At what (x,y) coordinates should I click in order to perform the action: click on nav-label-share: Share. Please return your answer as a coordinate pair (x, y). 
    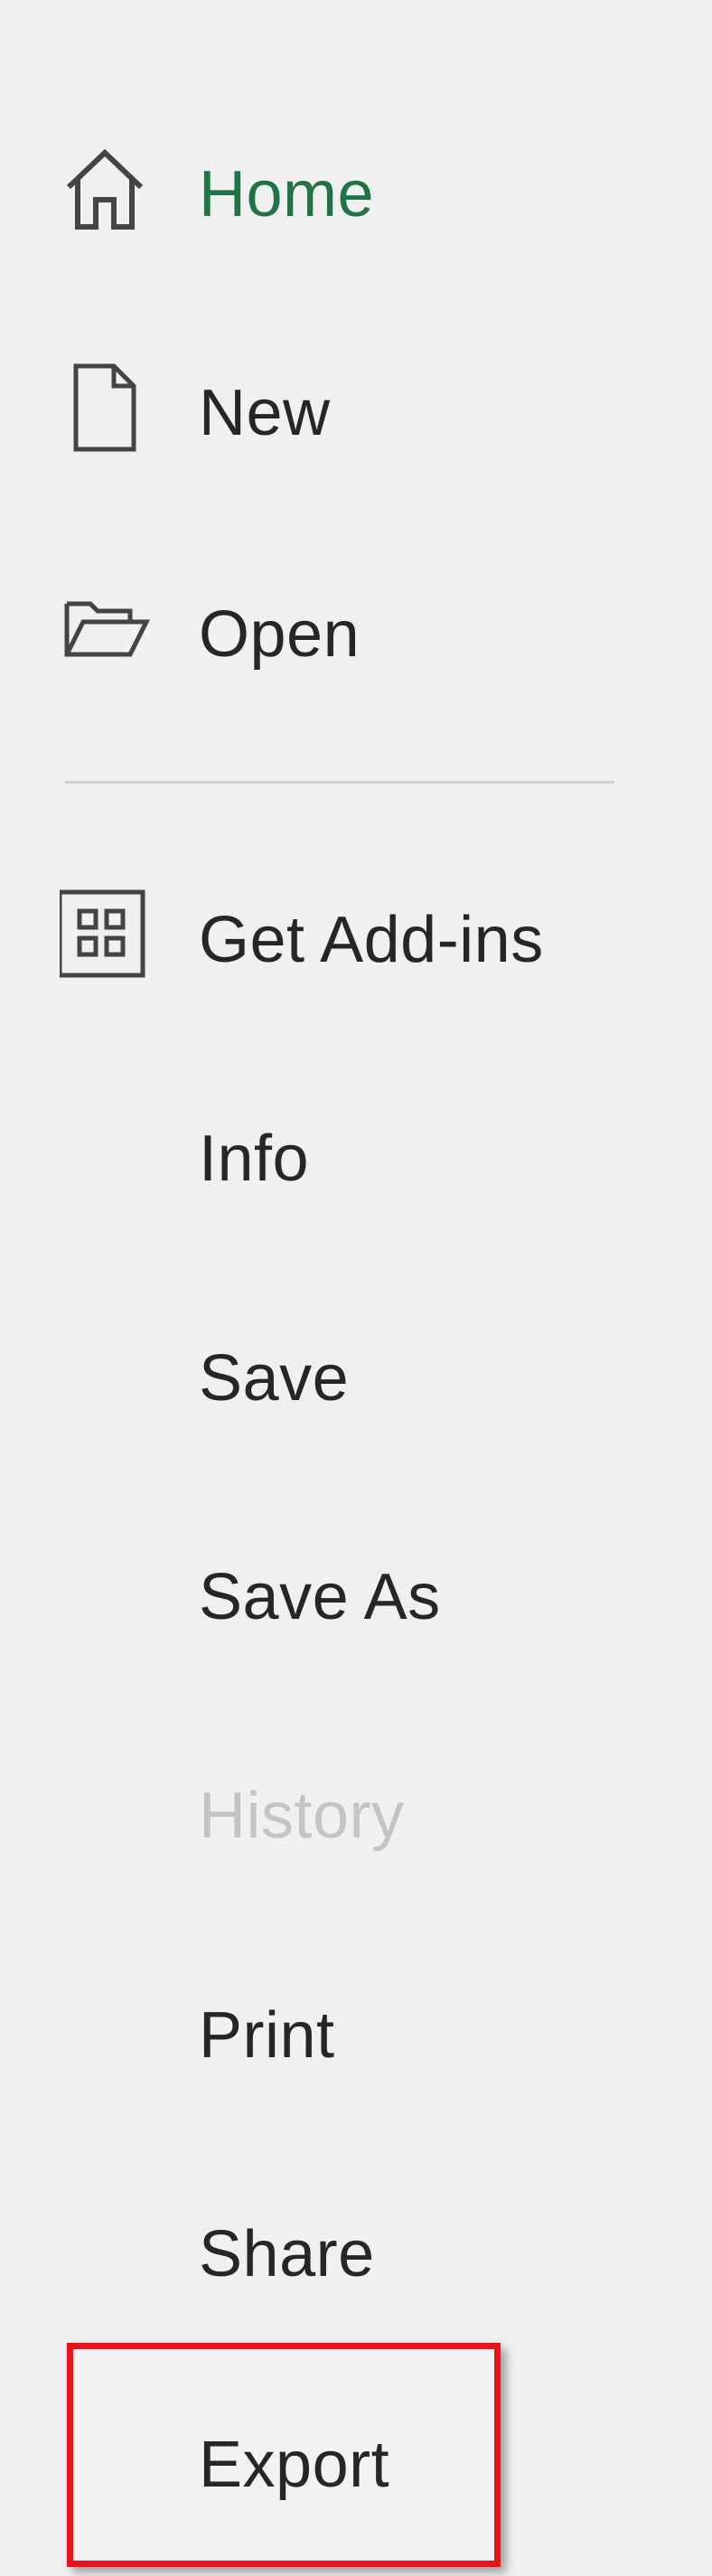
    Looking at the image, I should click on (287, 2254).